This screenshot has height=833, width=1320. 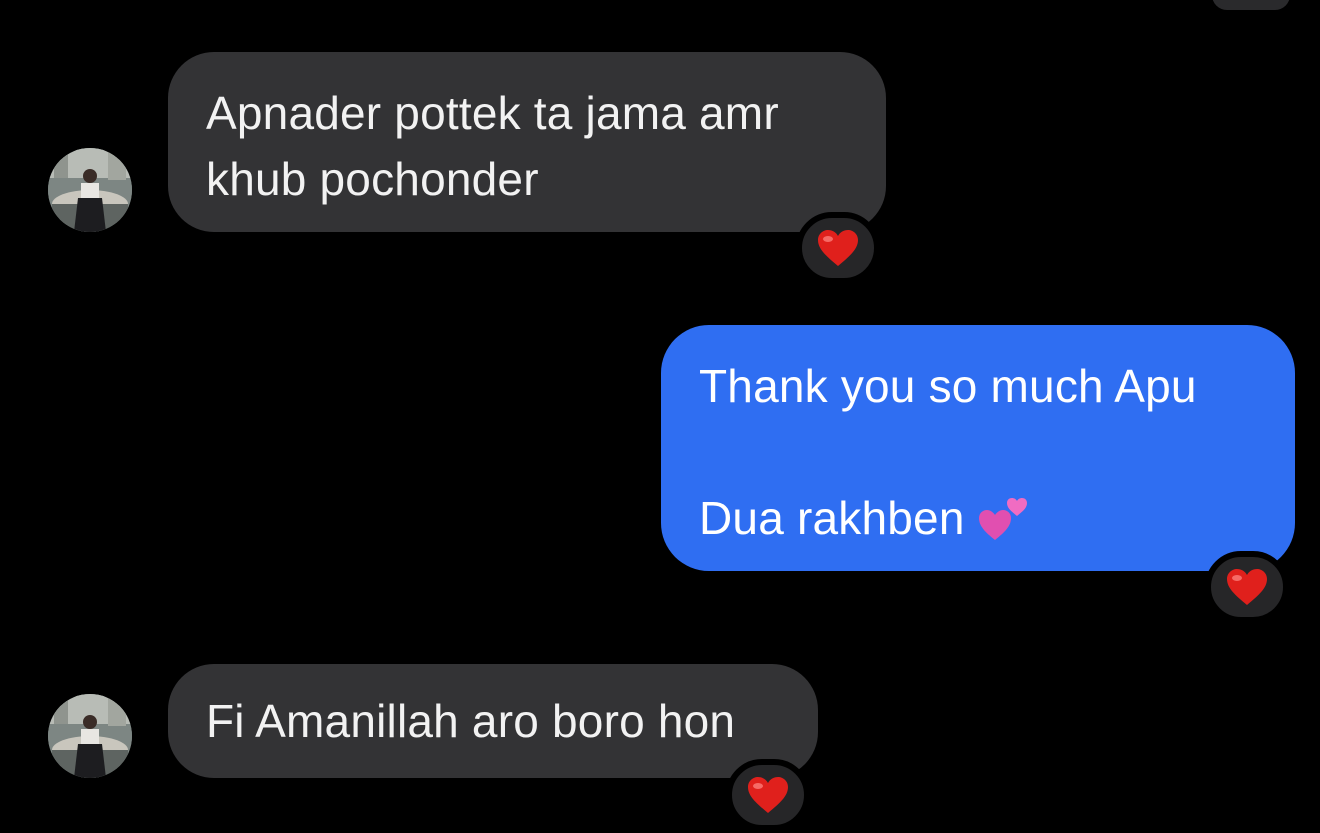 I want to click on message-text-line: khub pochonder, so click(x=372, y=179).